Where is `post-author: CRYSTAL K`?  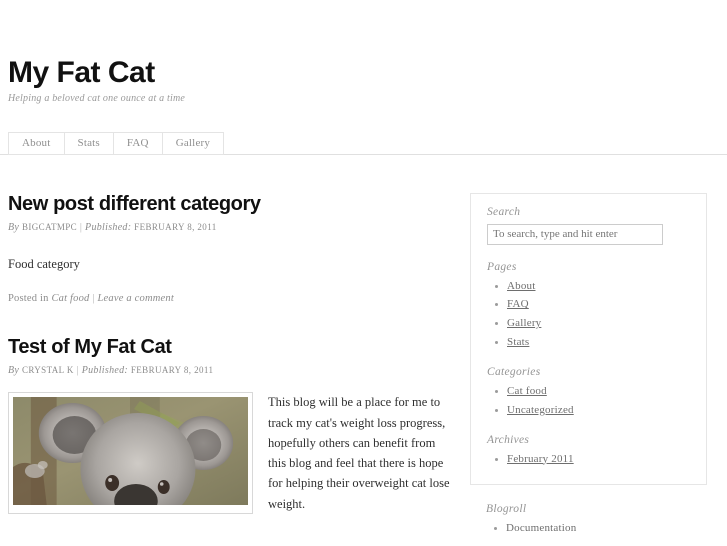 post-author: CRYSTAL K is located at coordinates (48, 370).